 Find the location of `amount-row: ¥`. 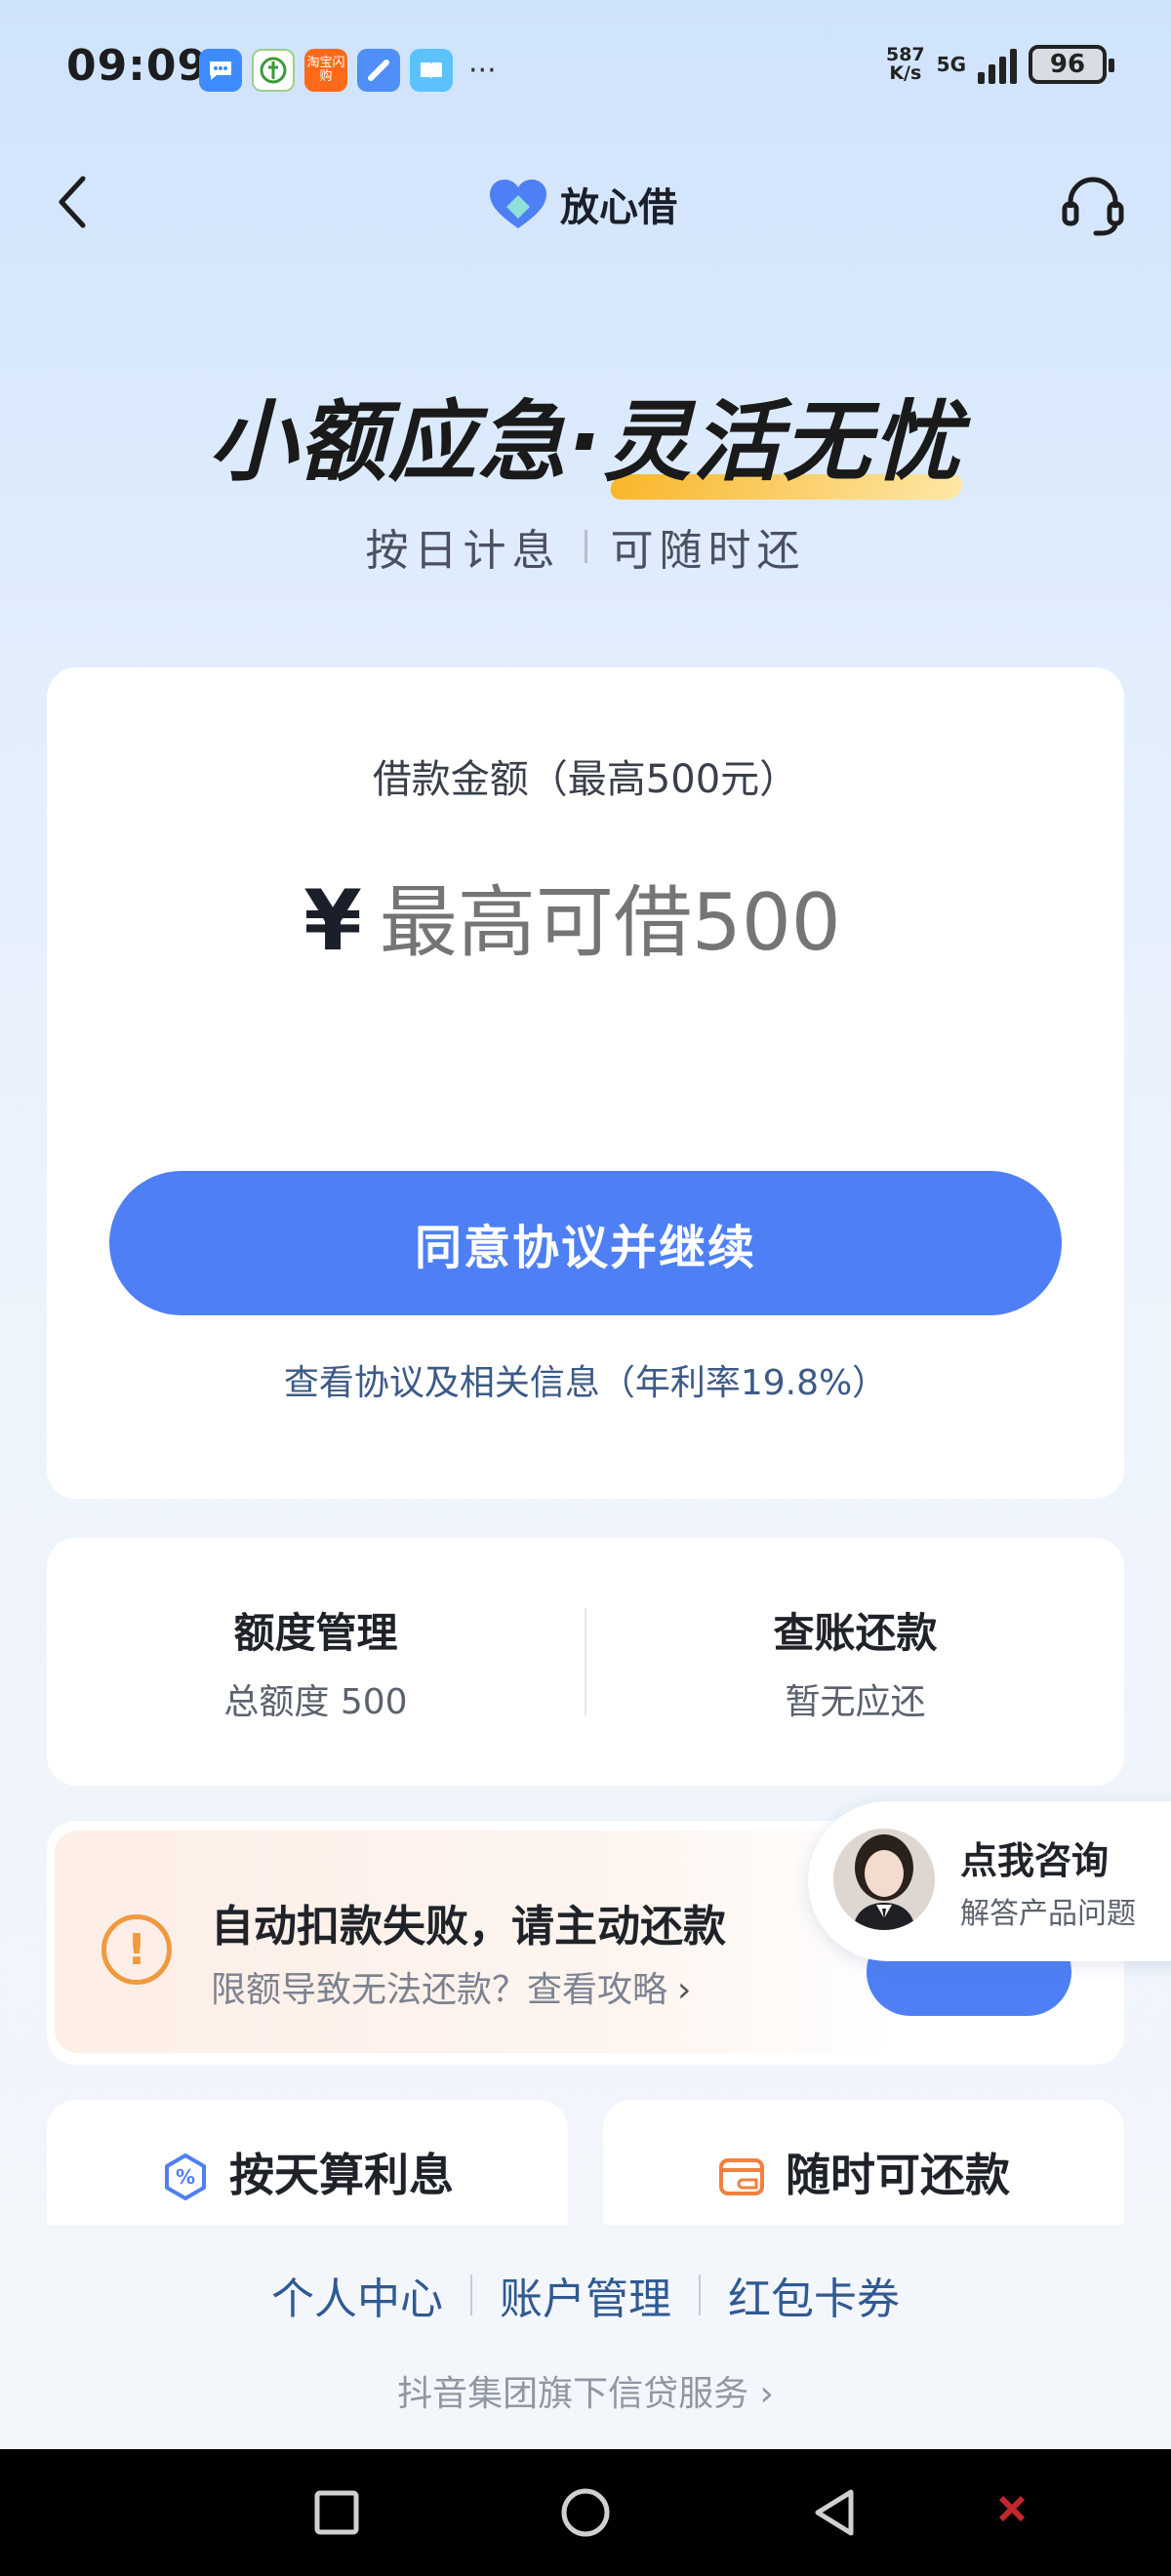

amount-row: ¥ is located at coordinates (585, 921).